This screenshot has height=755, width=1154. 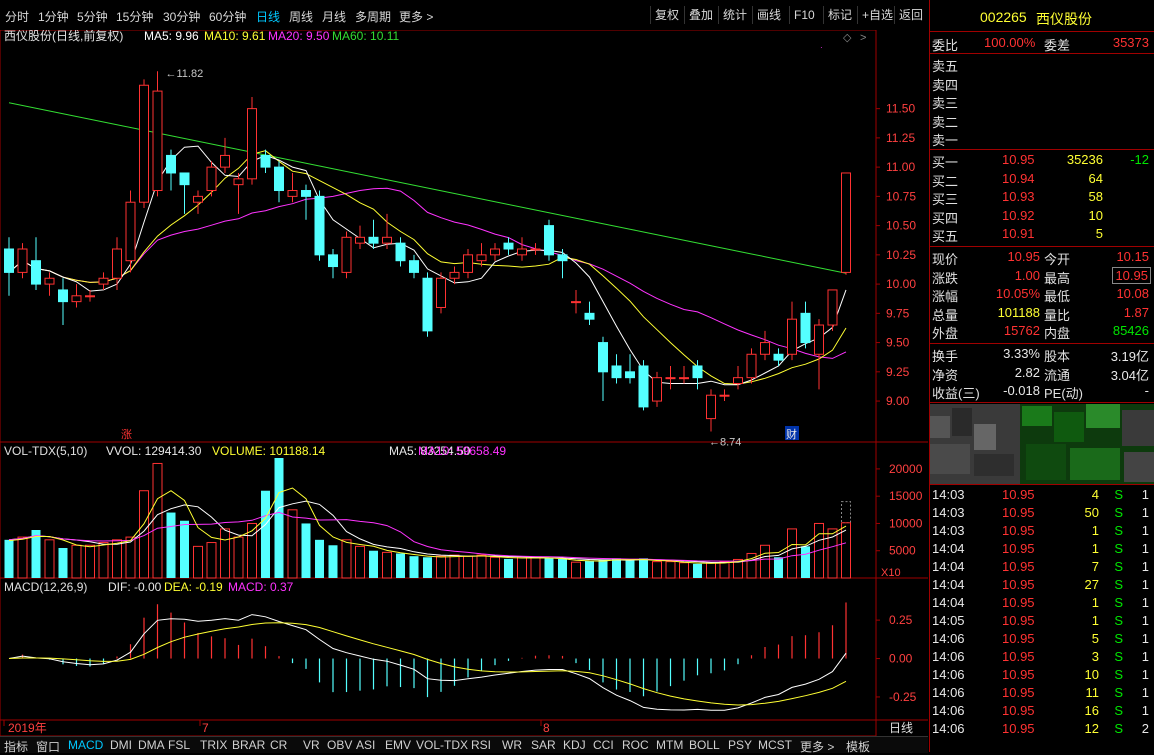 What do you see at coordinates (213, 745) in the screenshot?
I see `indicator-tab-6: TRIX` at bounding box center [213, 745].